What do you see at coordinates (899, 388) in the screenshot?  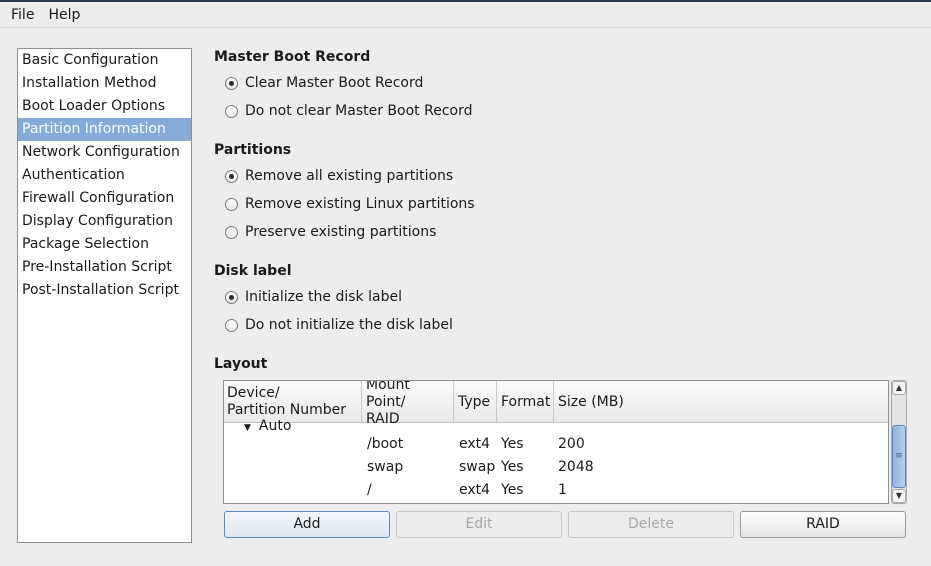 I see `scroll-up-icon: ▲` at bounding box center [899, 388].